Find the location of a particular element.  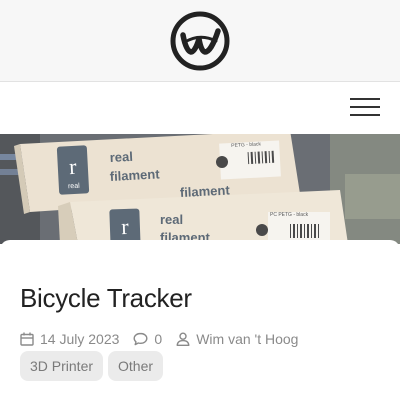

post-comments: 0 is located at coordinates (147, 339).